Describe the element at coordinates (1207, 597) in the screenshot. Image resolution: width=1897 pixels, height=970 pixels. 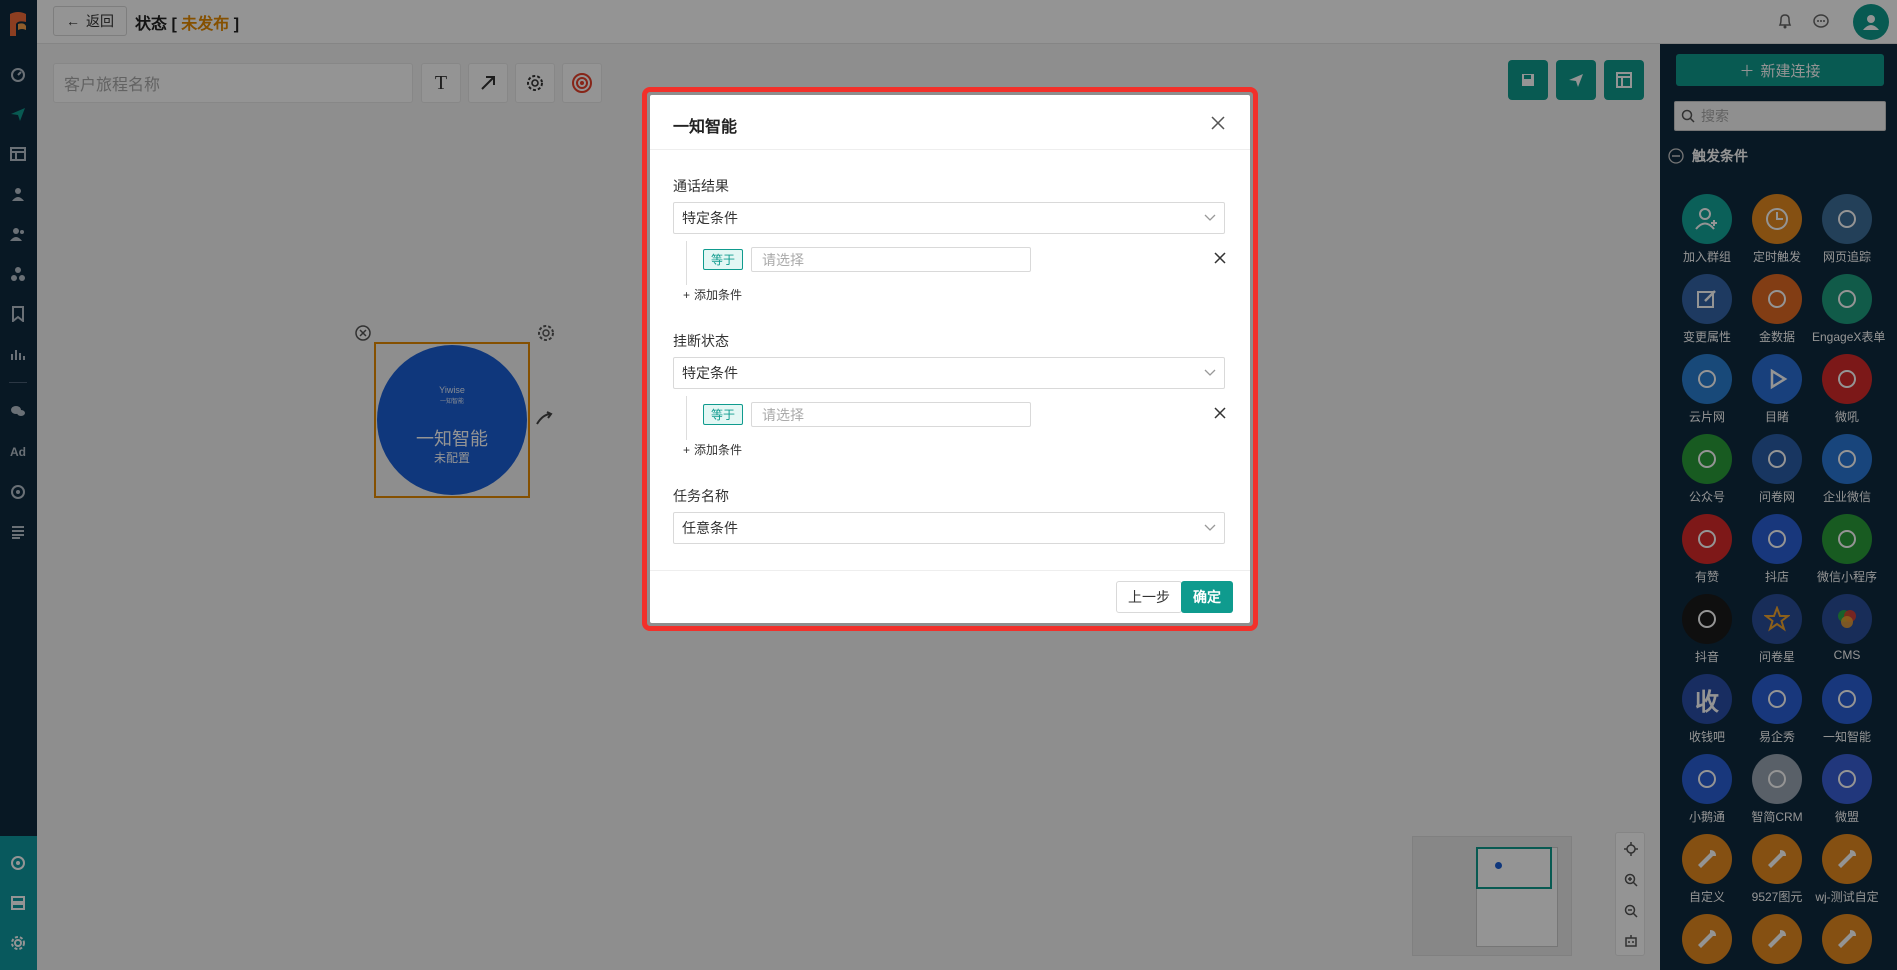
I see `confirm-button: 确定` at that location.